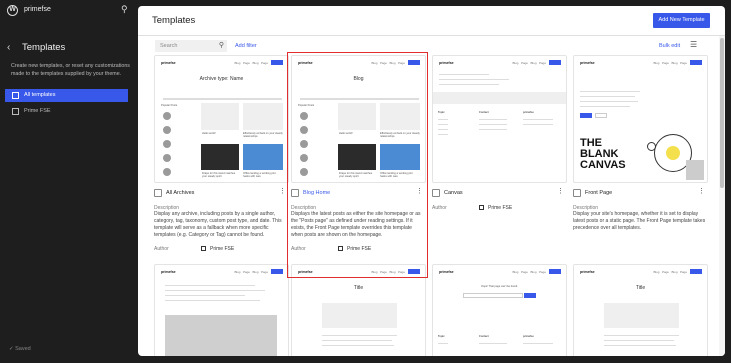 This screenshot has width=731, height=363. I want to click on sidebar-title: Templates, so click(44, 47).